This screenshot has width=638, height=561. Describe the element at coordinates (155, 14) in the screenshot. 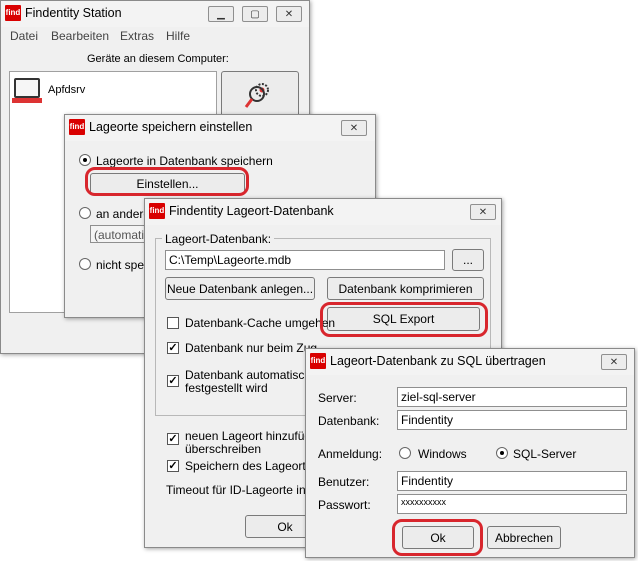

I see `main-titlebar: find Findentity Station ▁ ▢ ✕` at that location.